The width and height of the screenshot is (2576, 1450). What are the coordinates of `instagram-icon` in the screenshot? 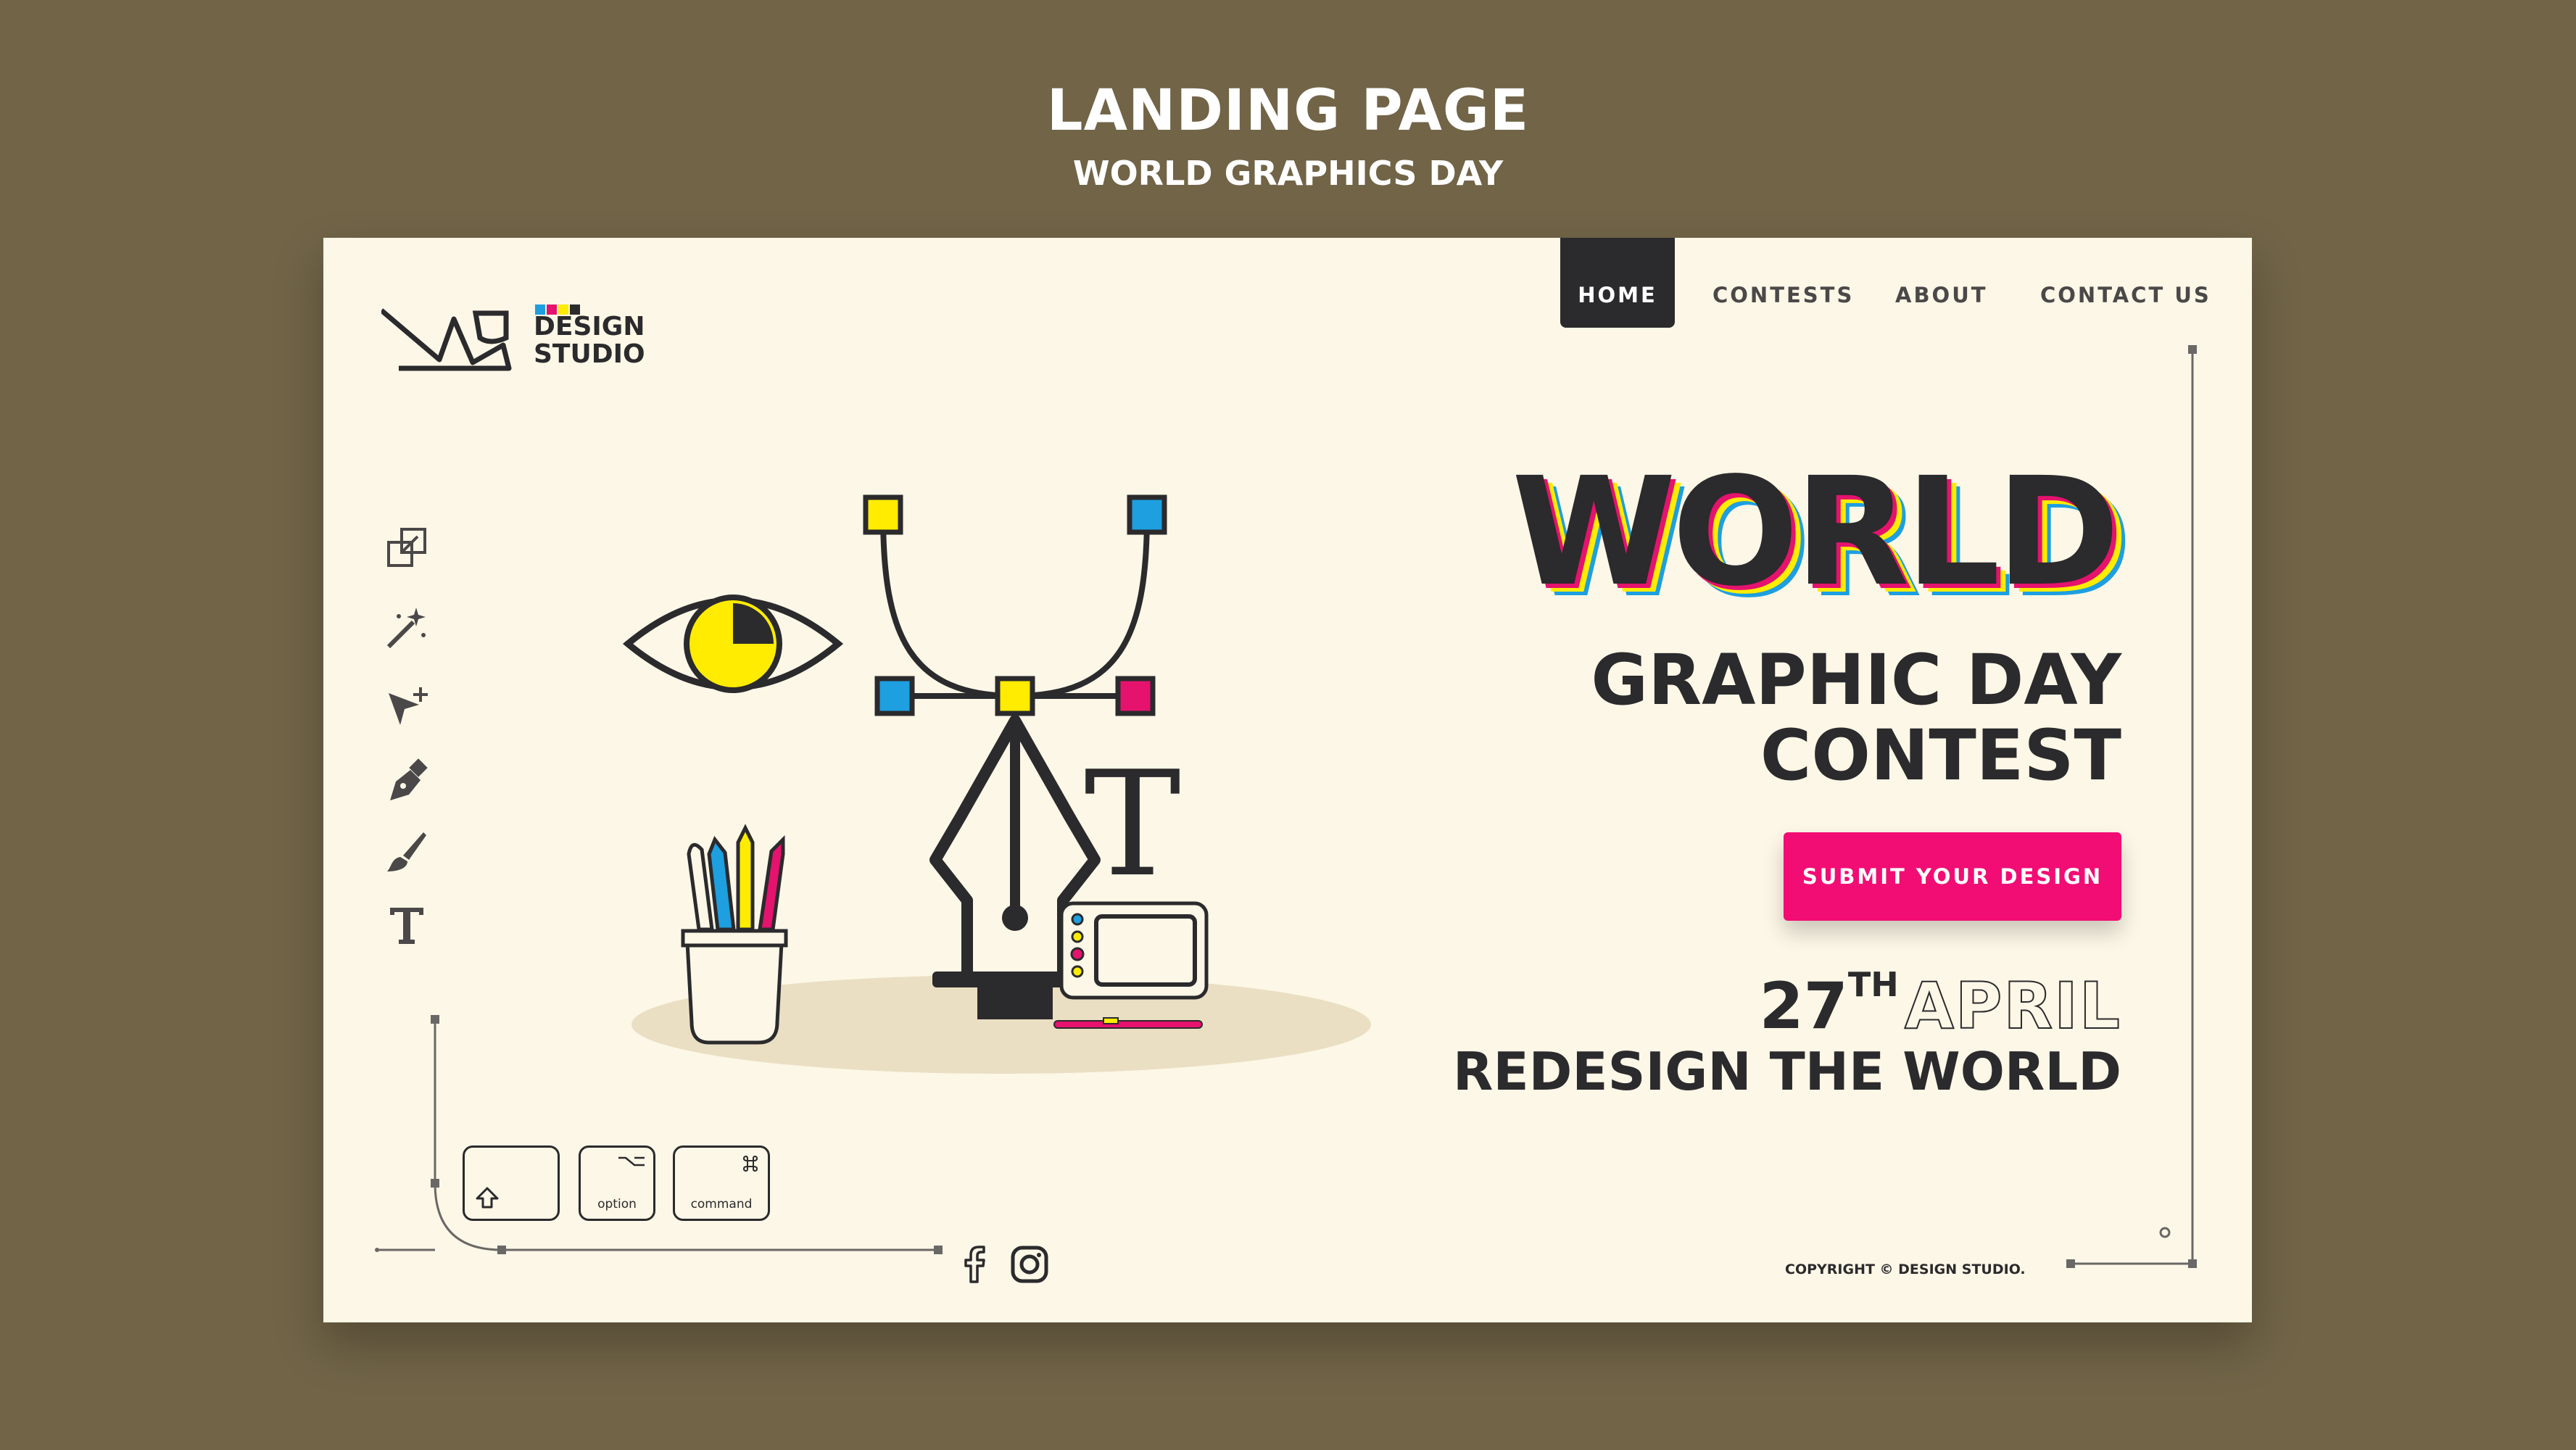 It's located at (1029, 1264).